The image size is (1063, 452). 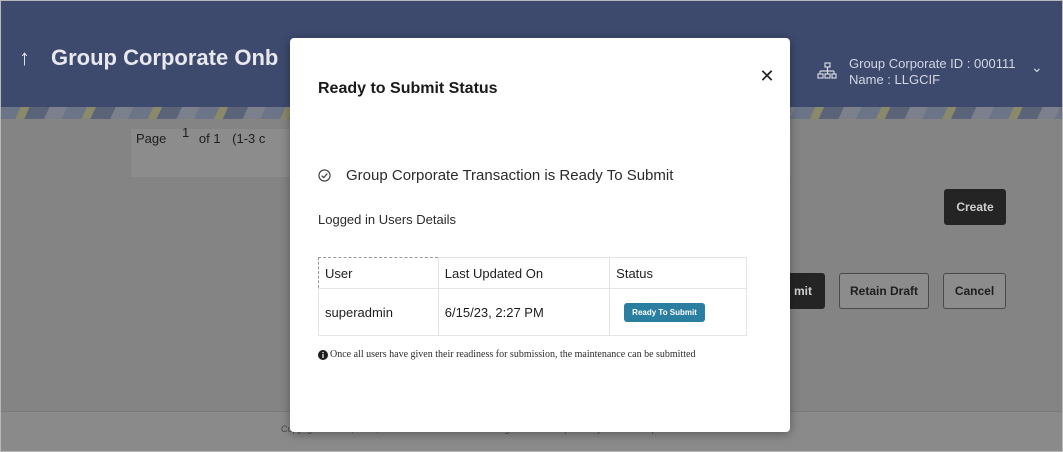 What do you see at coordinates (767, 76) in the screenshot?
I see `close-icon: ✕` at bounding box center [767, 76].